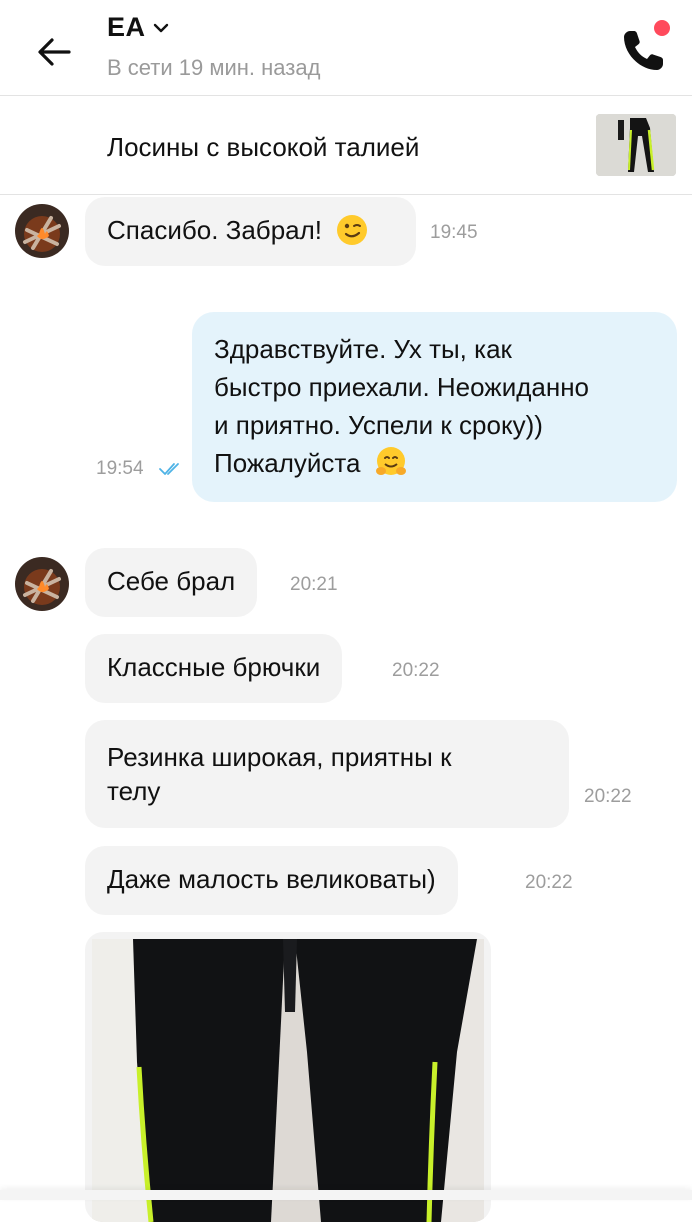  I want to click on message-time: 19:54, so click(120, 468).